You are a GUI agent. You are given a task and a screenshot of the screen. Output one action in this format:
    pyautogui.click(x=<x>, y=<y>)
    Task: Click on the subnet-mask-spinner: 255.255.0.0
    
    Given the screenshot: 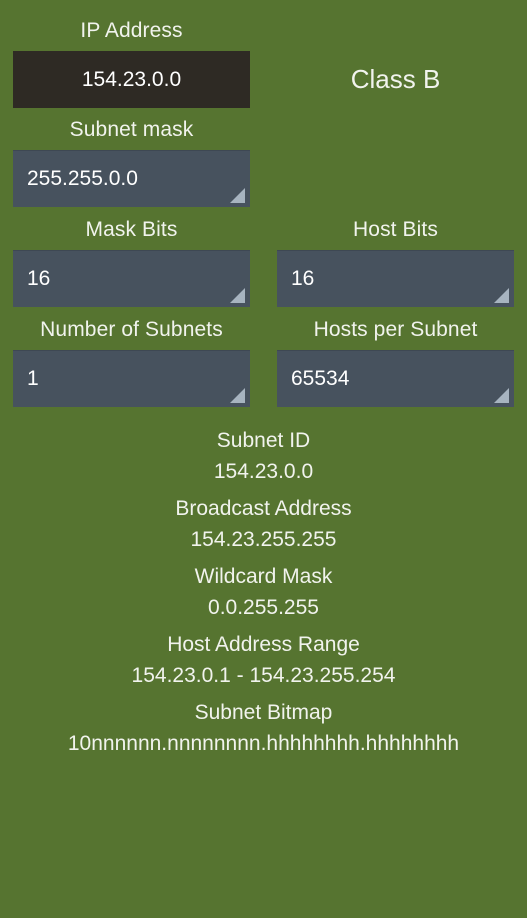 What is the action you would take?
    pyautogui.click(x=131, y=178)
    